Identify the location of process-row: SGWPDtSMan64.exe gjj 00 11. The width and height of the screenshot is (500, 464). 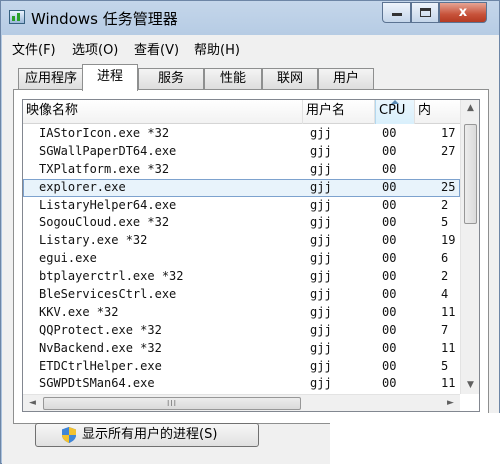
(241, 384).